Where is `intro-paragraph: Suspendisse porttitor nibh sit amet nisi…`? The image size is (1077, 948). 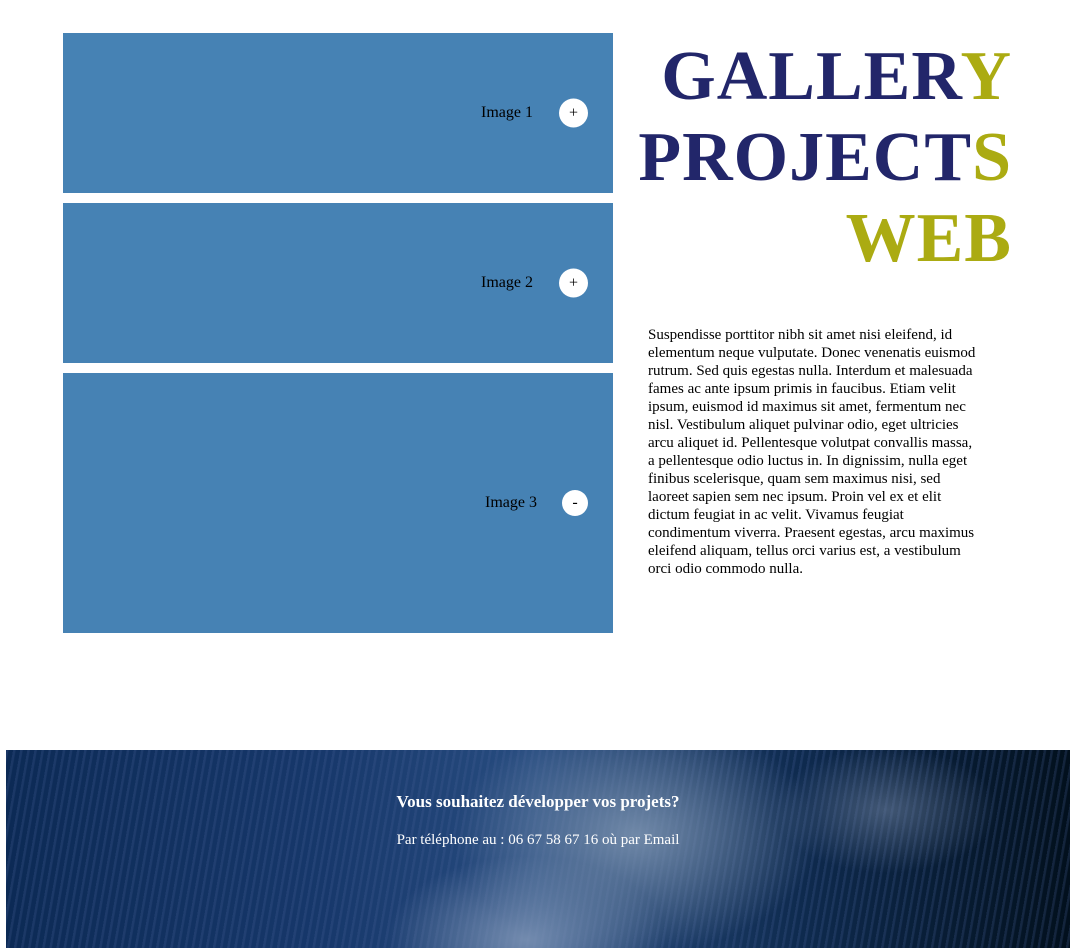 intro-paragraph: Suspendisse porttitor nibh sit amet nisi… is located at coordinates (812, 452).